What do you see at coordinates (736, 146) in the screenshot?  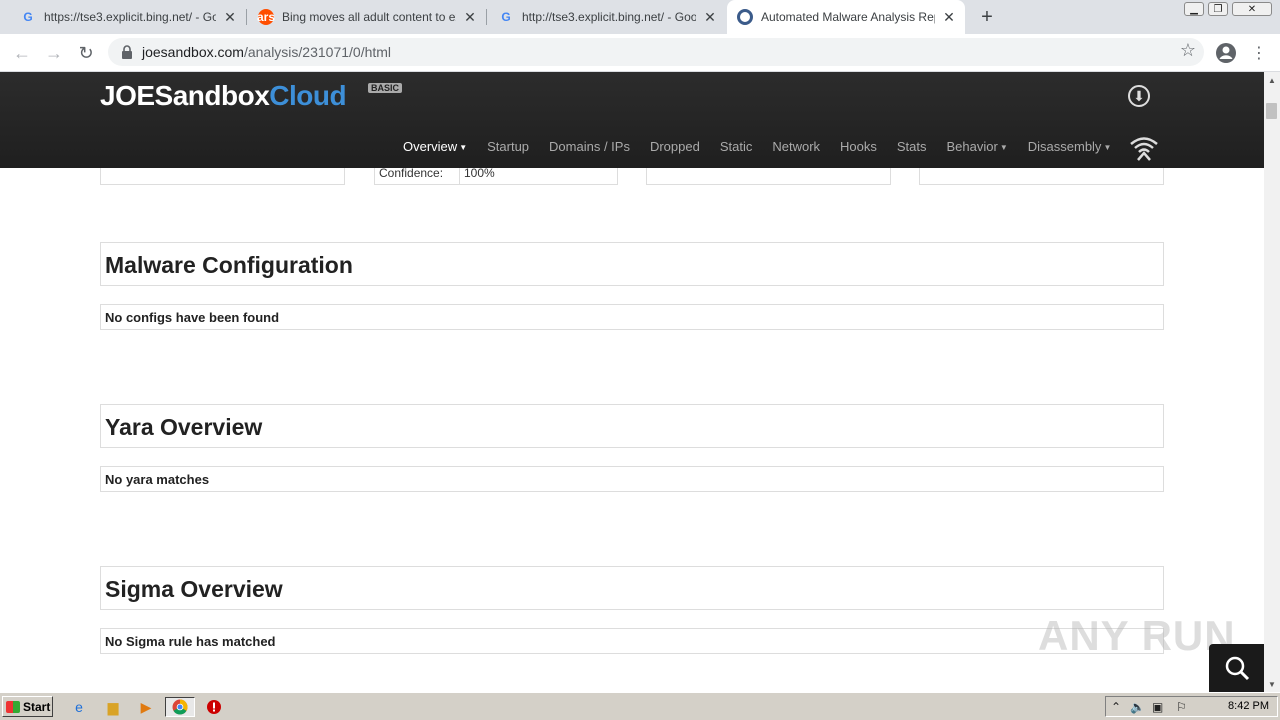 I see `nav-static: Static` at bounding box center [736, 146].